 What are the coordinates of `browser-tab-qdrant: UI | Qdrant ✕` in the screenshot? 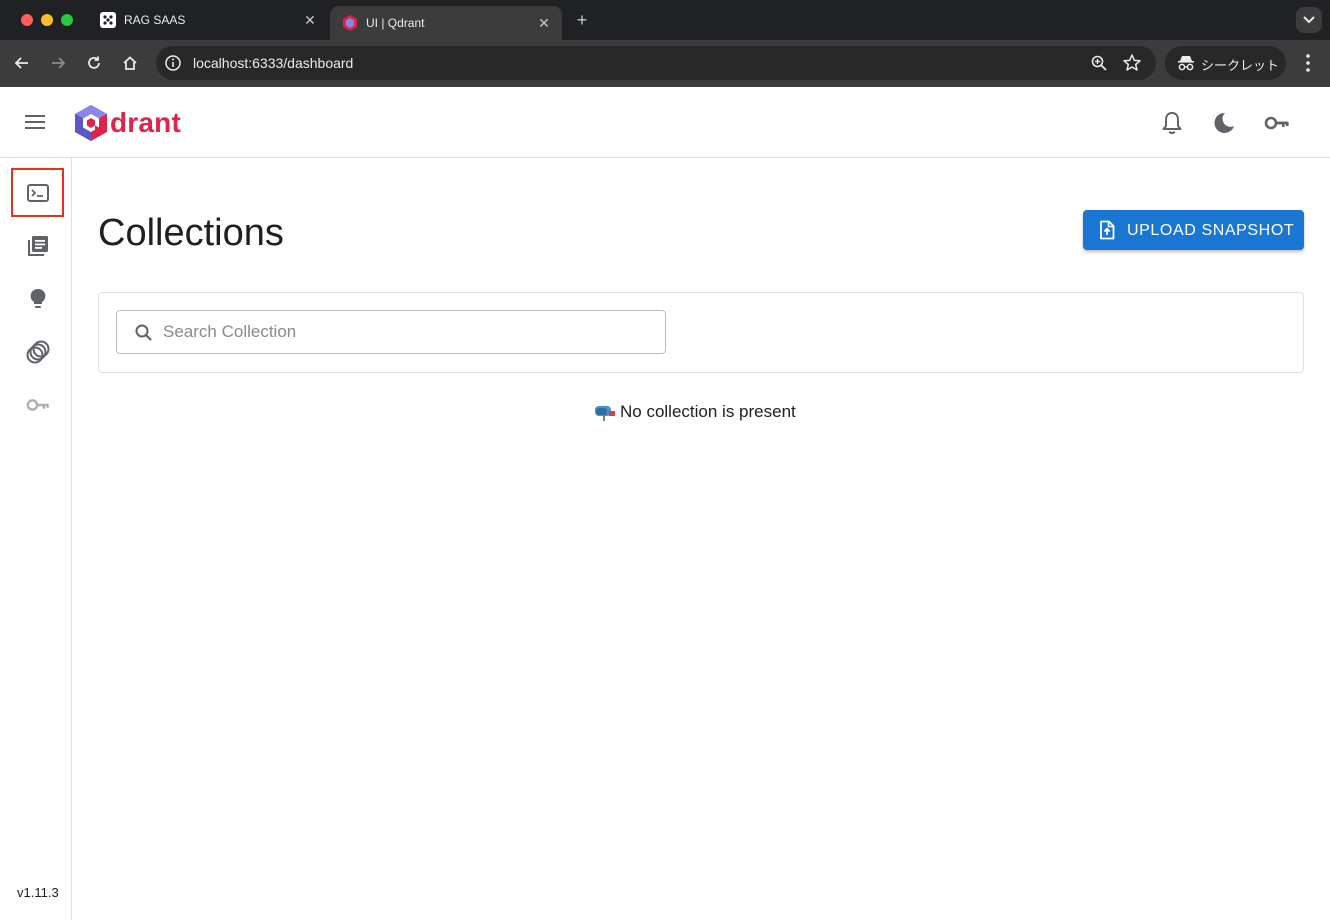 It's located at (446, 23).